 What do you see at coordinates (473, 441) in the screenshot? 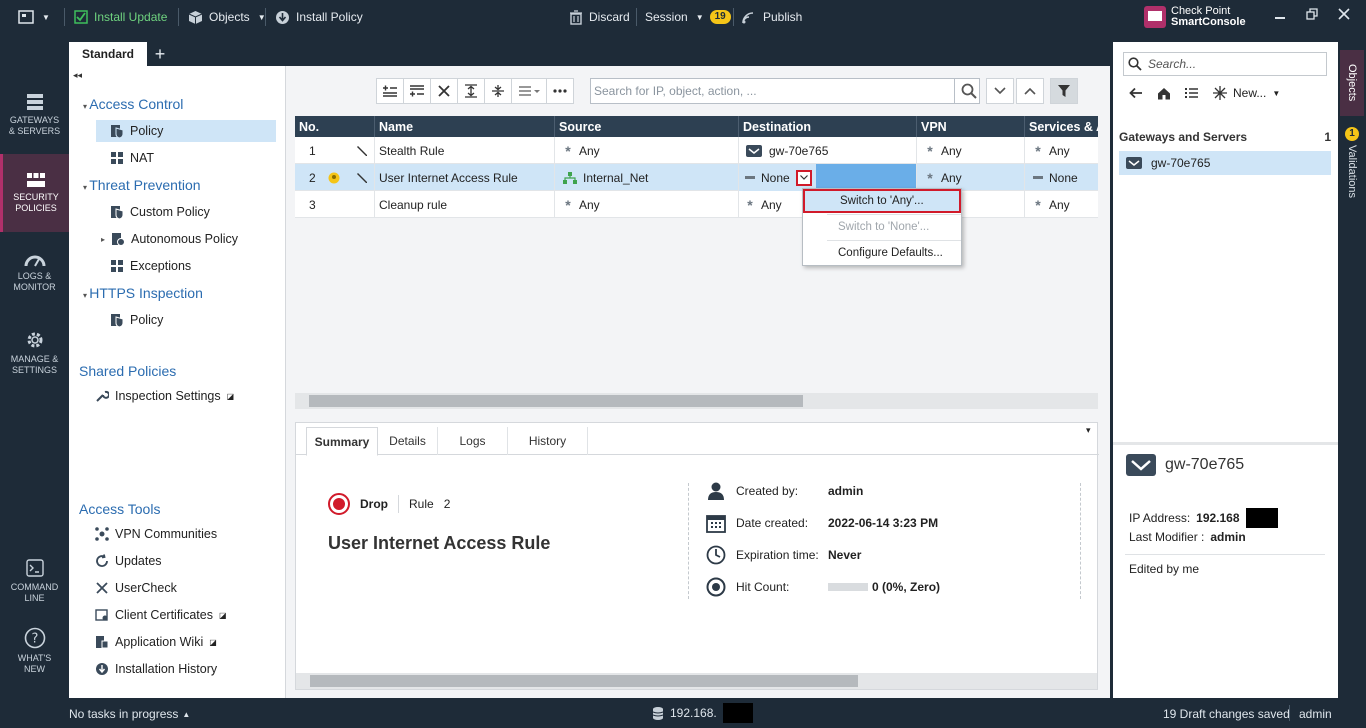
I see `tab-logs: Logs` at bounding box center [473, 441].